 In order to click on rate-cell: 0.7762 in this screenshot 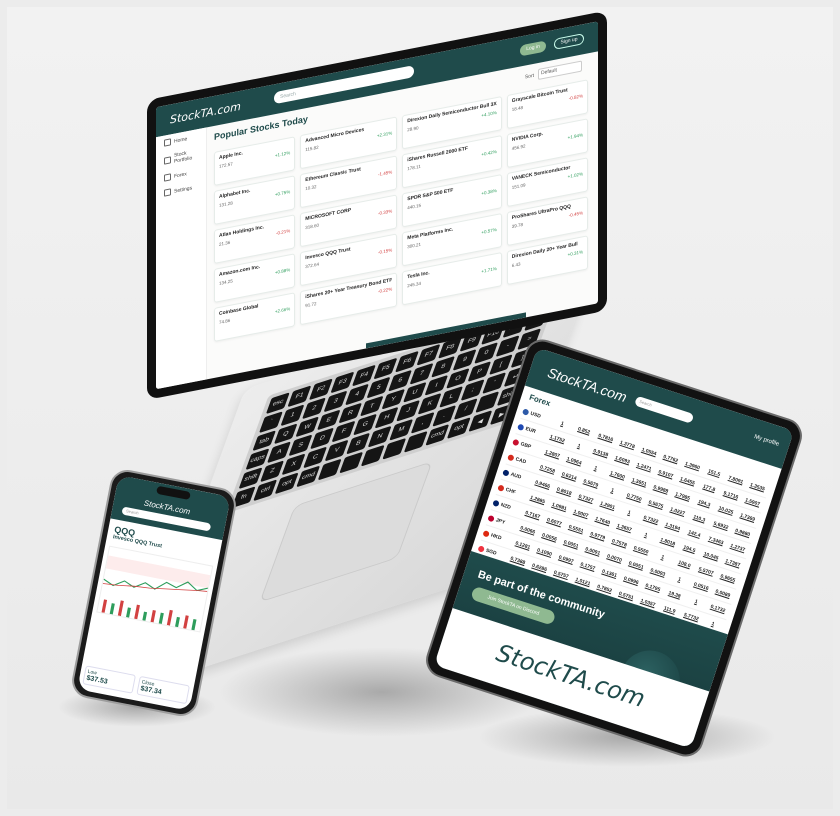, I will do `click(671, 458)`.